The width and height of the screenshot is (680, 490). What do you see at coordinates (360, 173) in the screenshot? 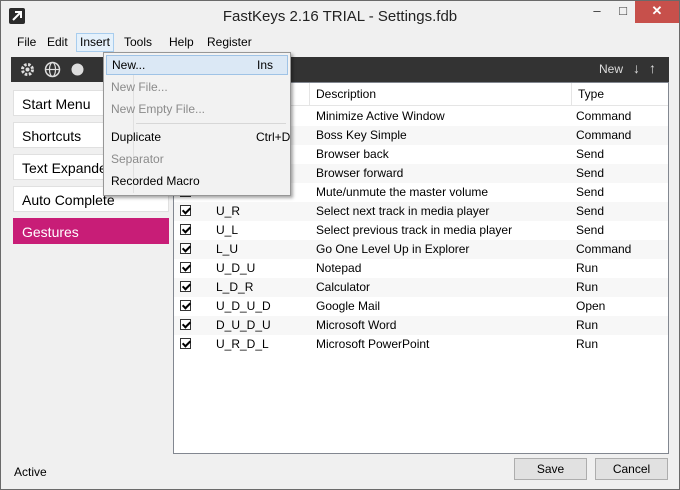
I see `description-cell: Browser forward` at bounding box center [360, 173].